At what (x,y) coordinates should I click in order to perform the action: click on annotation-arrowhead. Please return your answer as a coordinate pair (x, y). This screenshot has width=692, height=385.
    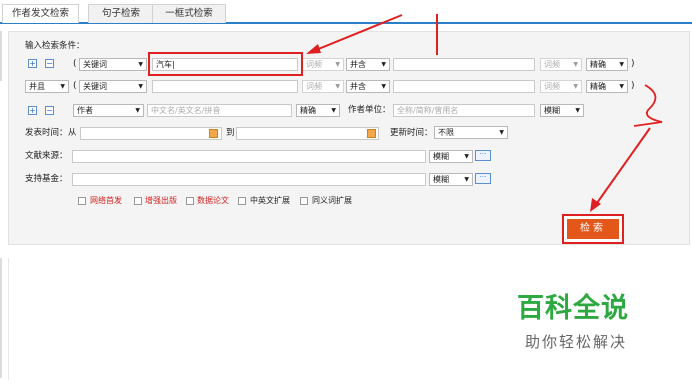
    Looking at the image, I should click on (313, 49).